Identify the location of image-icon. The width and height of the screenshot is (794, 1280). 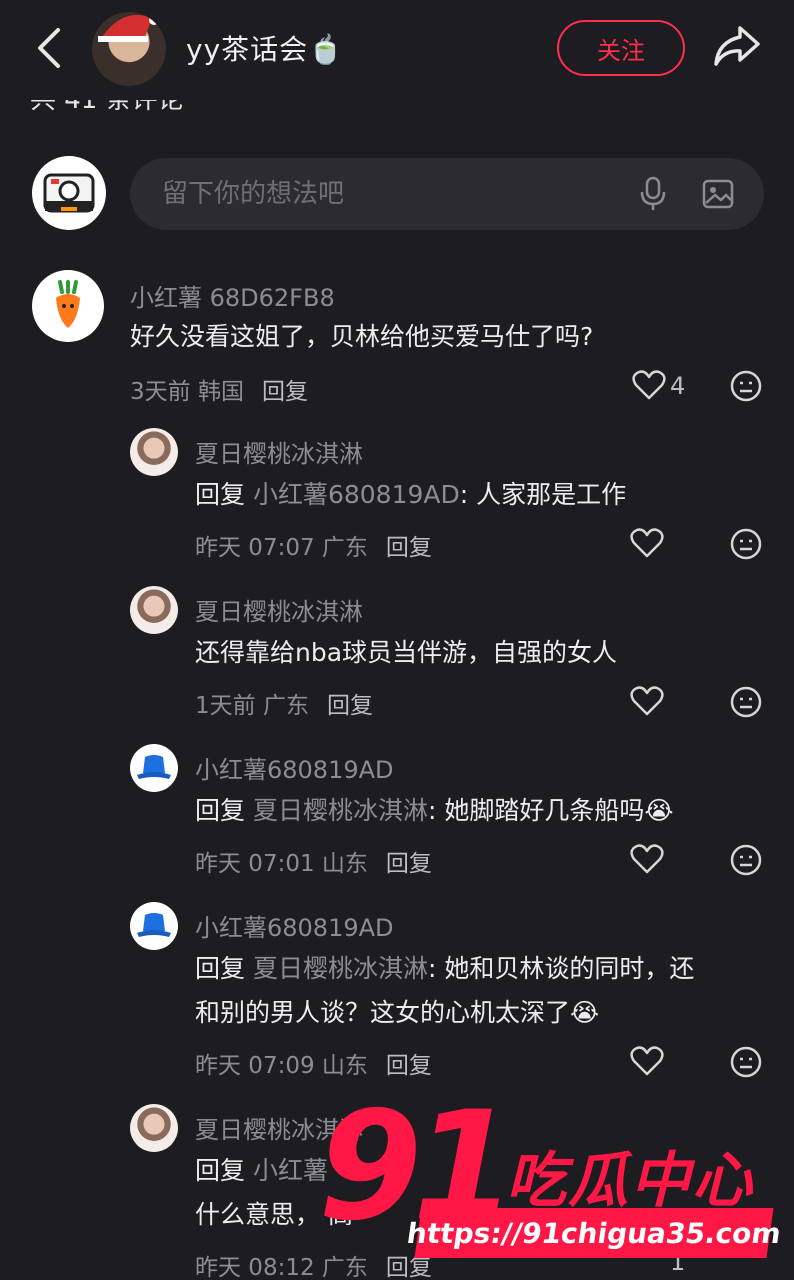
(718, 194).